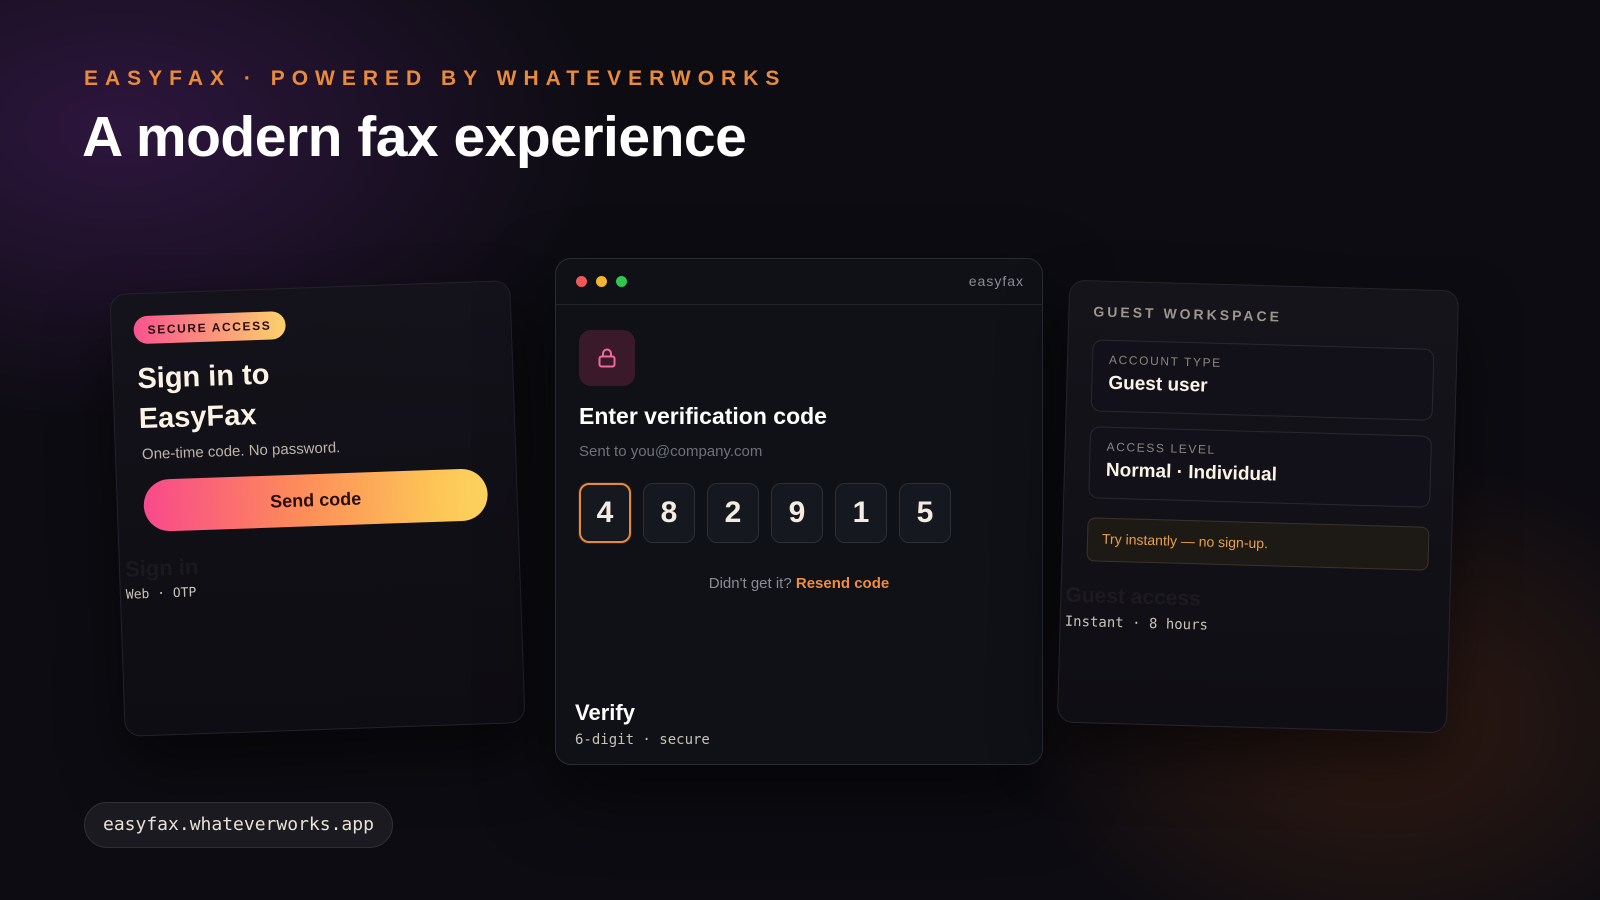  Describe the element at coordinates (161, 594) in the screenshot. I see `signin-caption-meta: Web · OTP` at that location.